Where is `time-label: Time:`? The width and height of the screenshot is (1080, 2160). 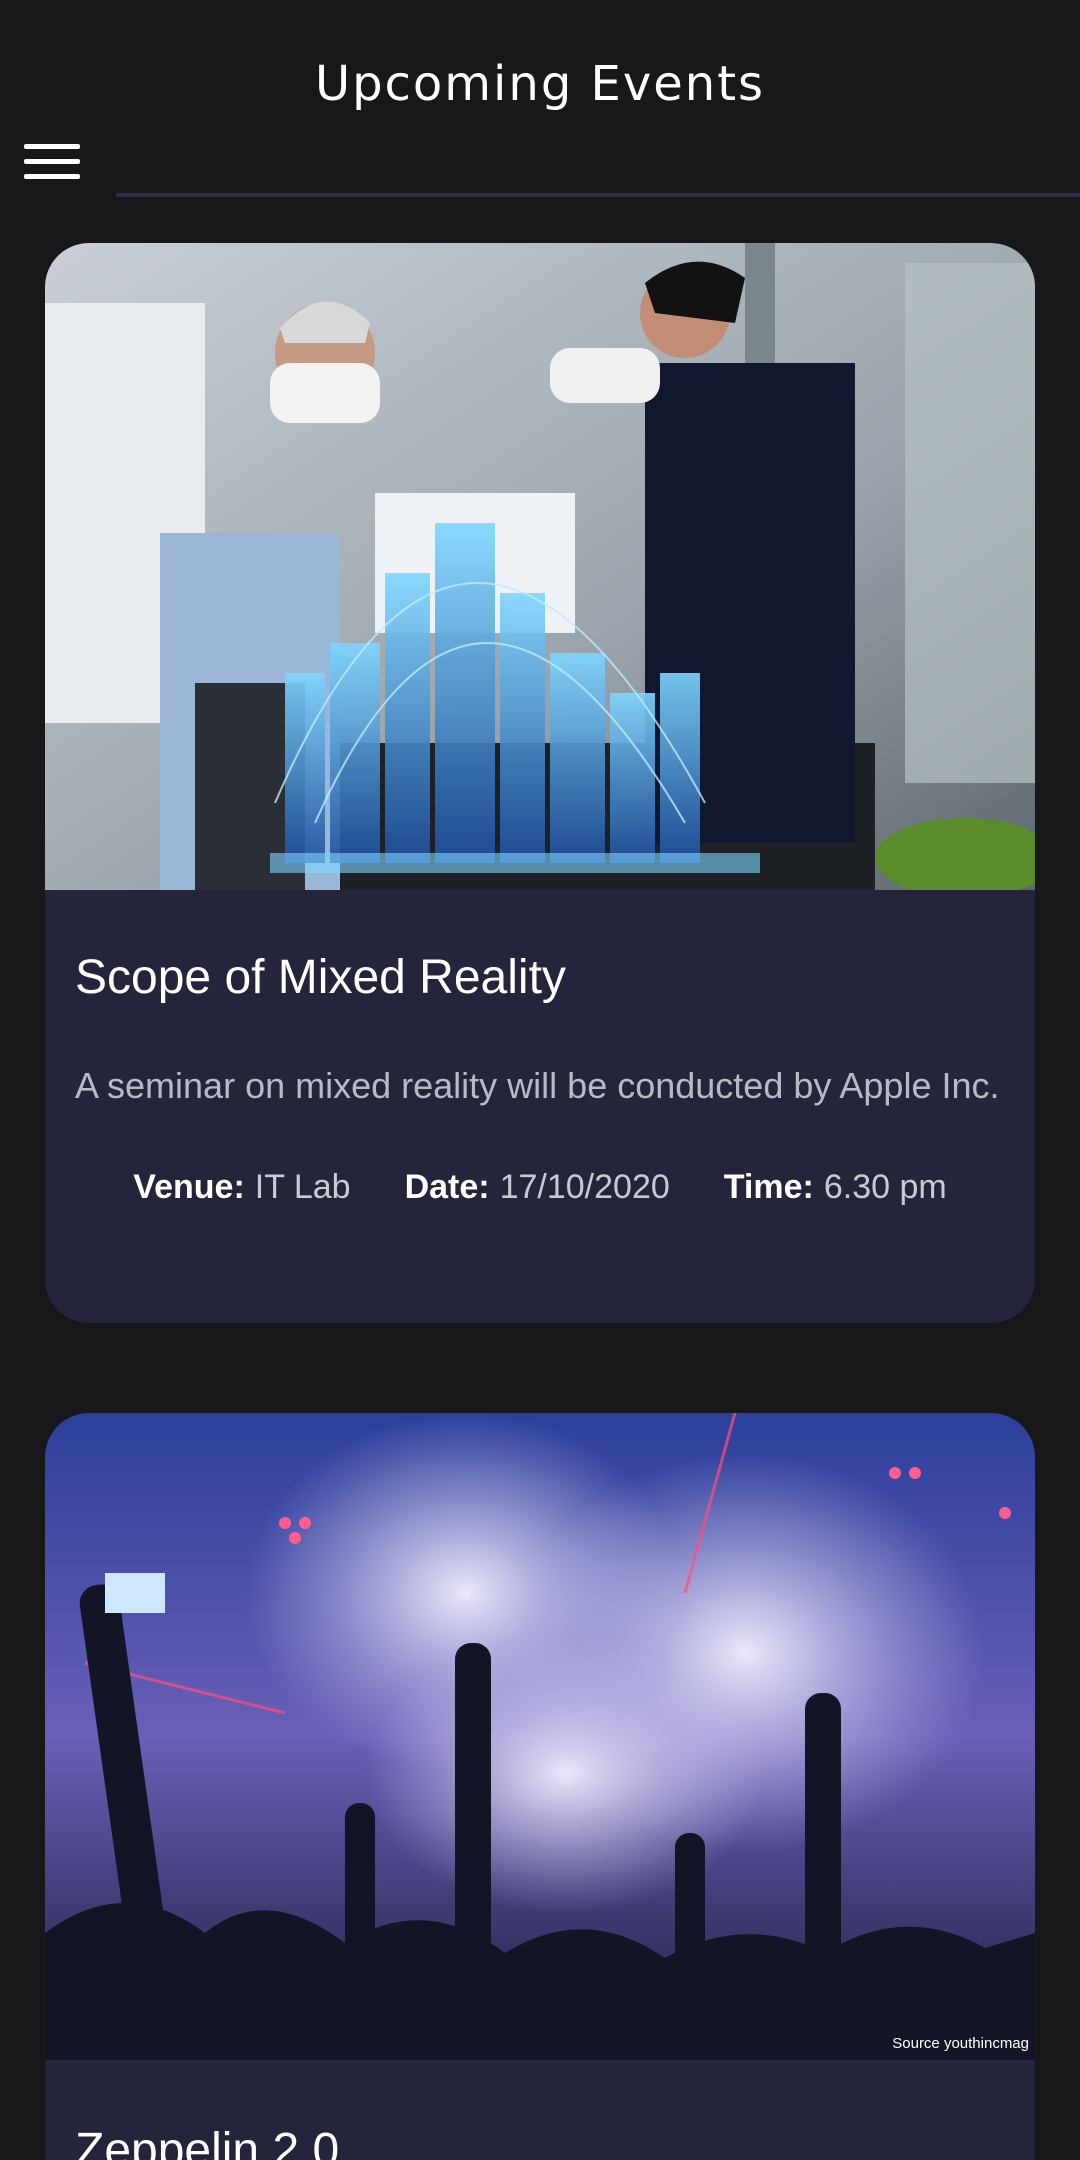
time-label: Time: is located at coordinates (768, 1187).